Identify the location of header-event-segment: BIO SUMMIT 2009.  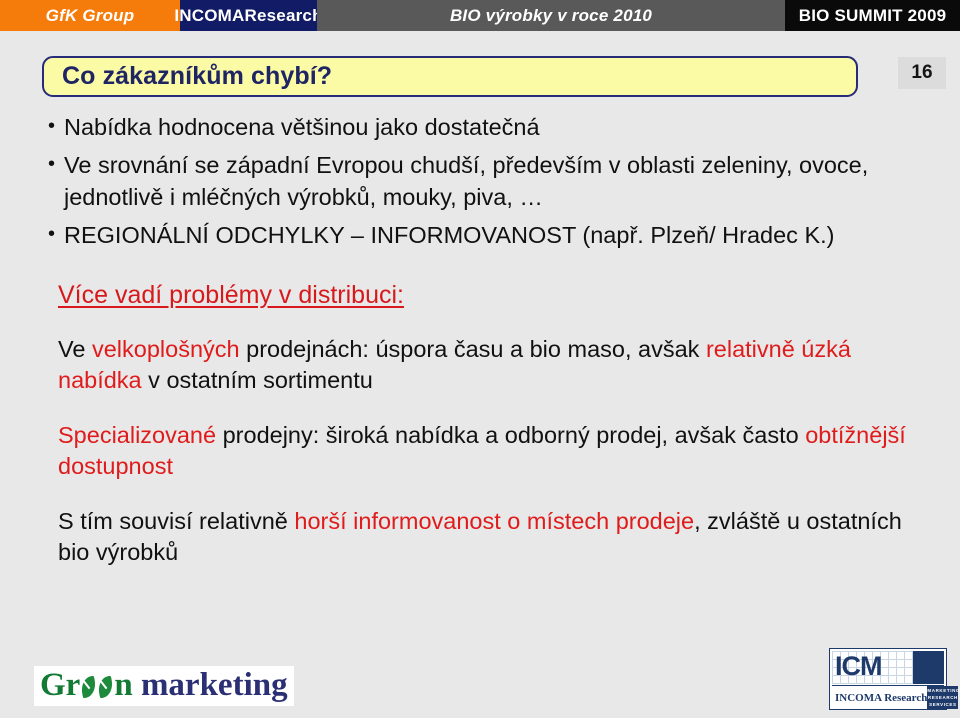
(872, 15).